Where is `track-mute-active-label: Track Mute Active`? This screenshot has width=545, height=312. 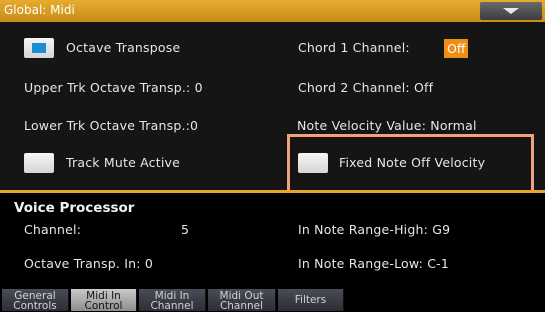 track-mute-active-label: Track Mute Active is located at coordinates (123, 162).